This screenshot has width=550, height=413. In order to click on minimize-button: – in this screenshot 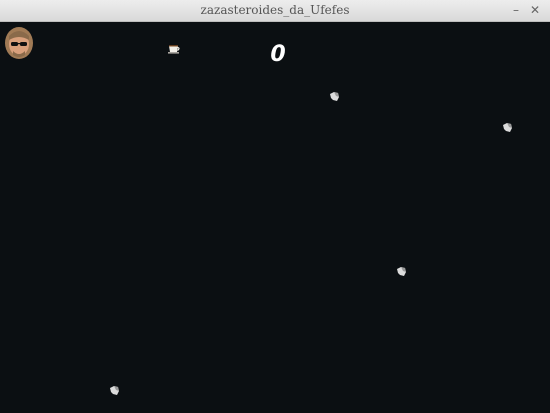, I will do `click(516, 10)`.